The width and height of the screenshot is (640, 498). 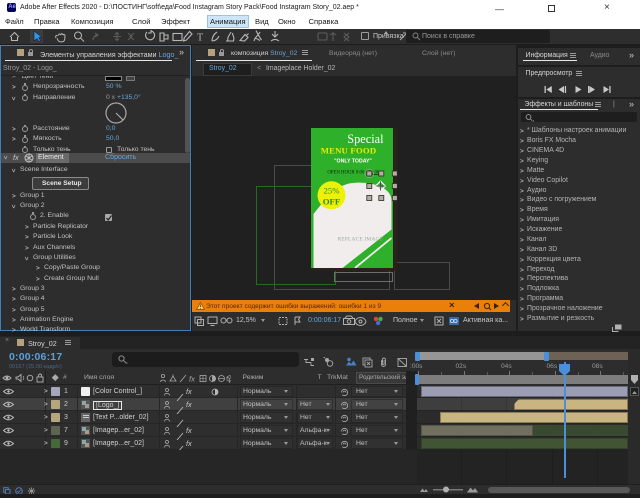 I want to click on svg-text: Special, so click(x=365, y=139).